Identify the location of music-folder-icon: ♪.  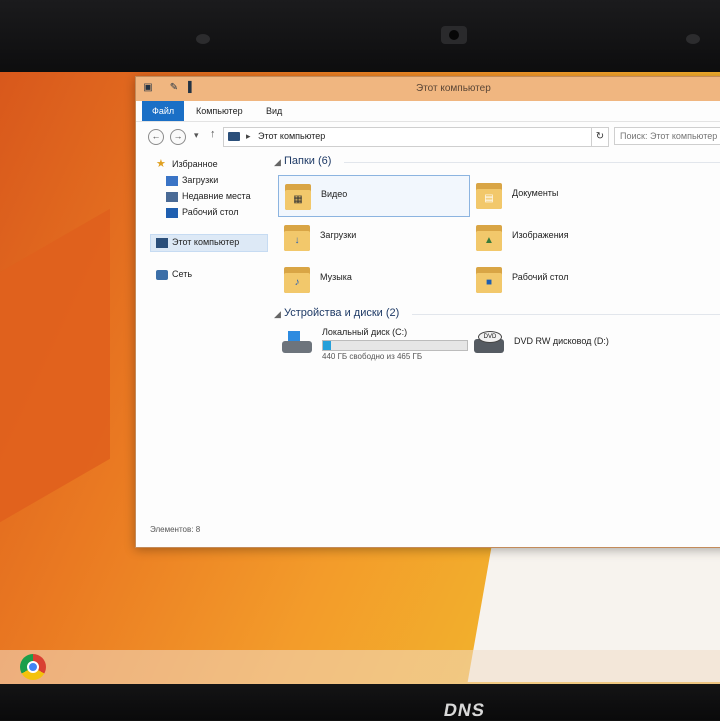
(297, 279).